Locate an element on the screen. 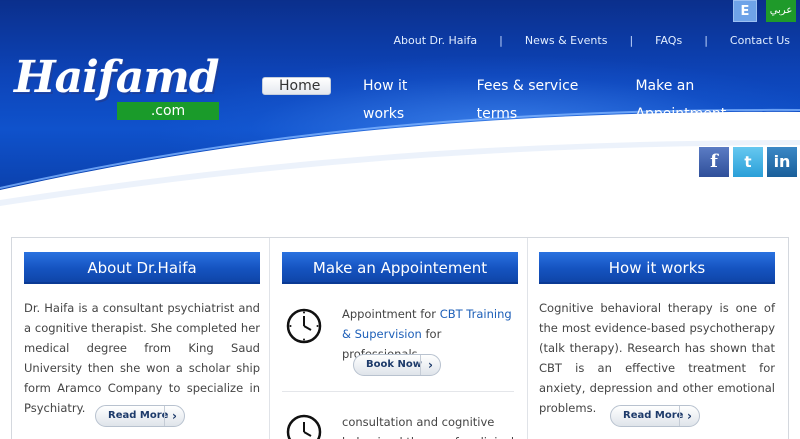  nav-appointment: Make an Appointment is located at coordinates (696, 97).